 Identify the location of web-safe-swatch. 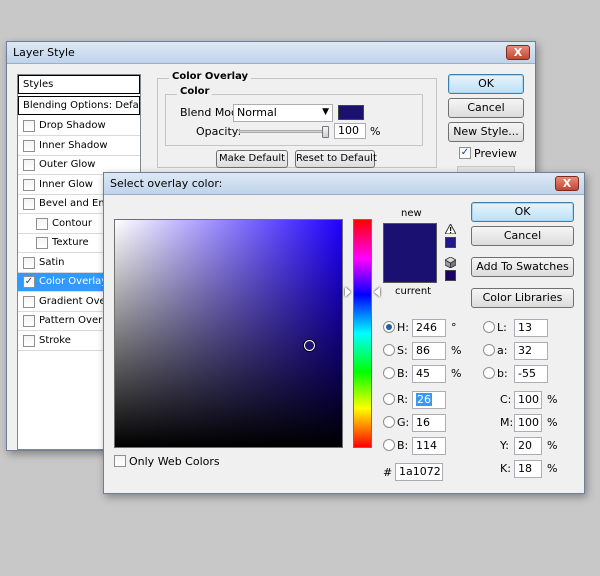
(450, 275).